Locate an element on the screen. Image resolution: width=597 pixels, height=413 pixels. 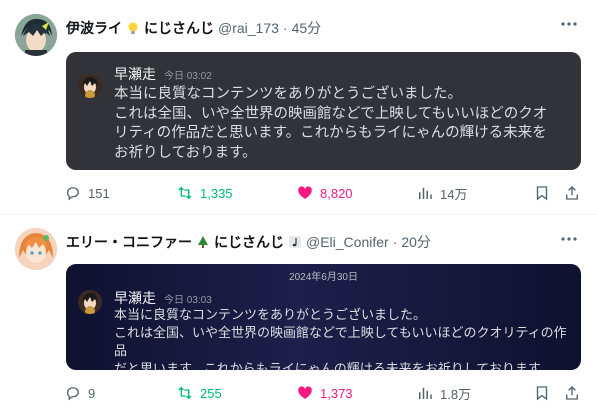
card-timestamp: 今日 03:03 is located at coordinates (188, 300).